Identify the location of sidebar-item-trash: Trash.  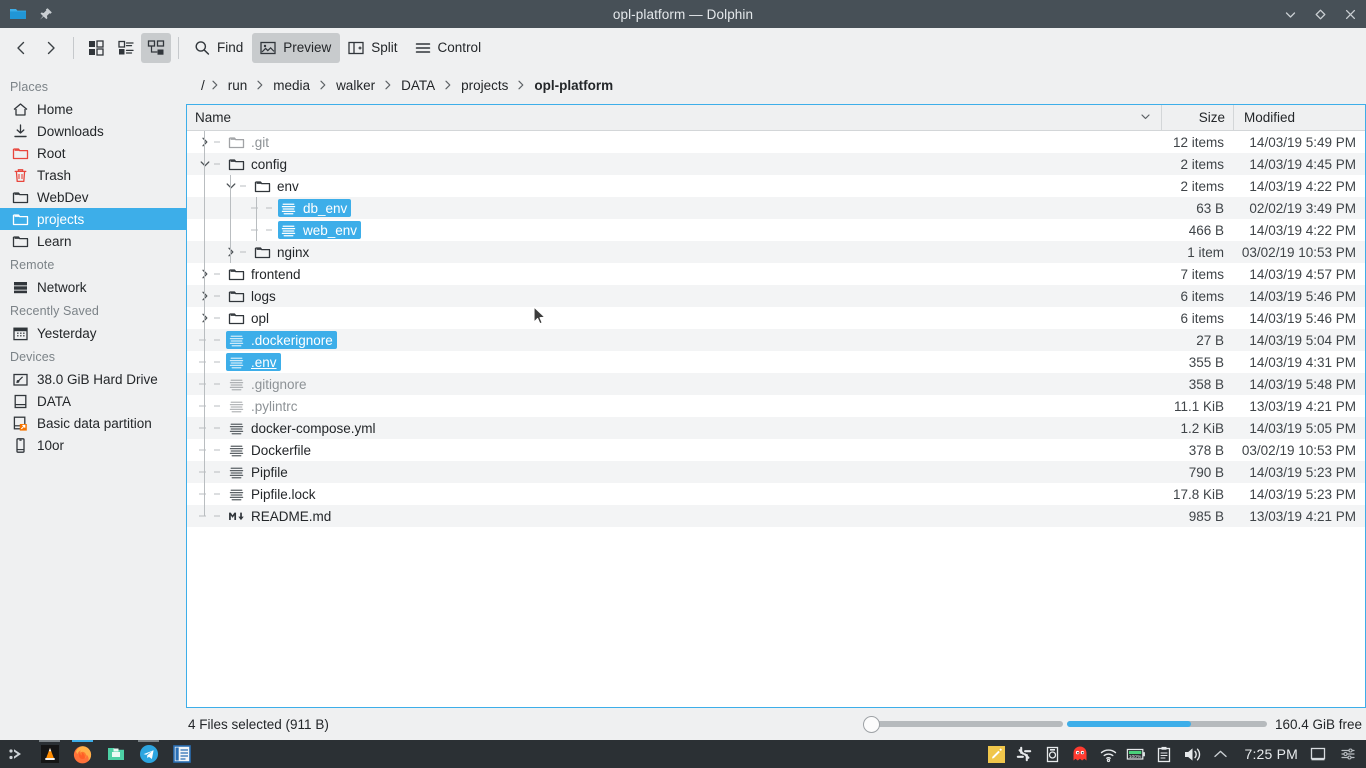
(93, 175).